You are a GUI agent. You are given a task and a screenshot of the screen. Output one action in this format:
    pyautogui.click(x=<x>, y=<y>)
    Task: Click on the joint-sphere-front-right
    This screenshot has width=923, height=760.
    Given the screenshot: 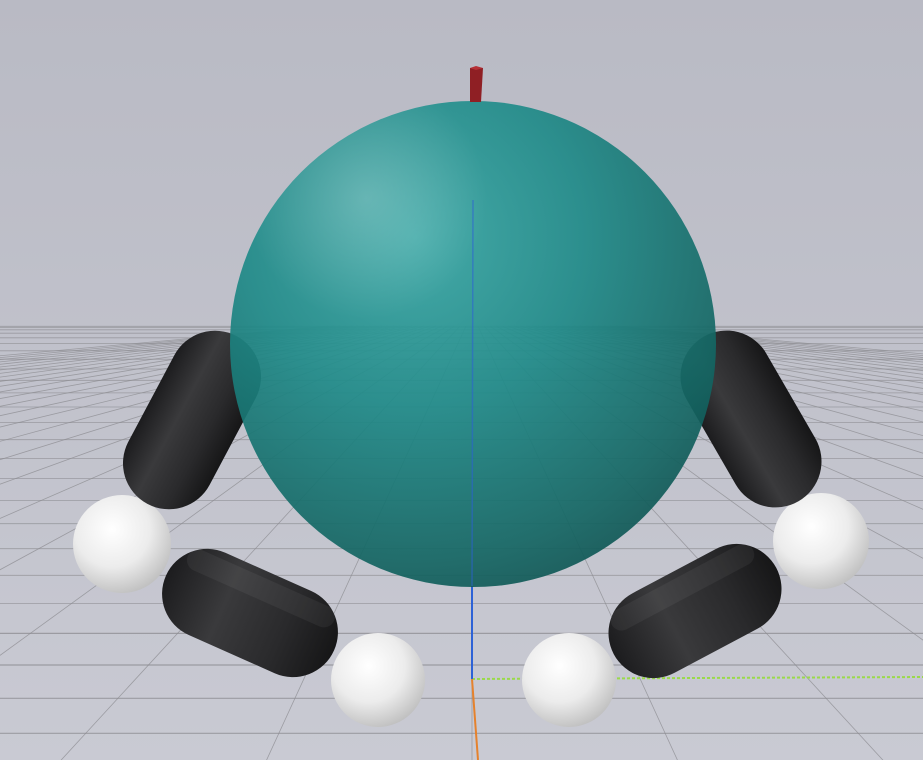 What is the action you would take?
    pyautogui.click(x=569, y=680)
    